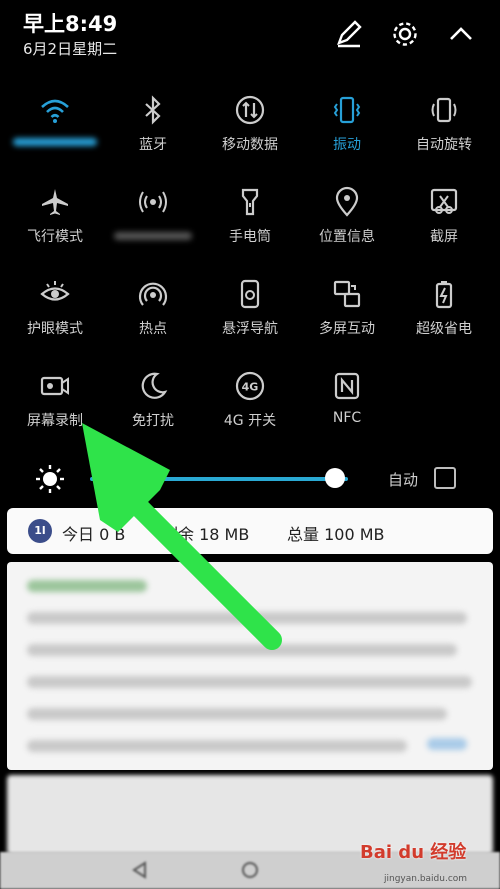  Describe the element at coordinates (250, 202) in the screenshot. I see `flashlight-icon` at that location.